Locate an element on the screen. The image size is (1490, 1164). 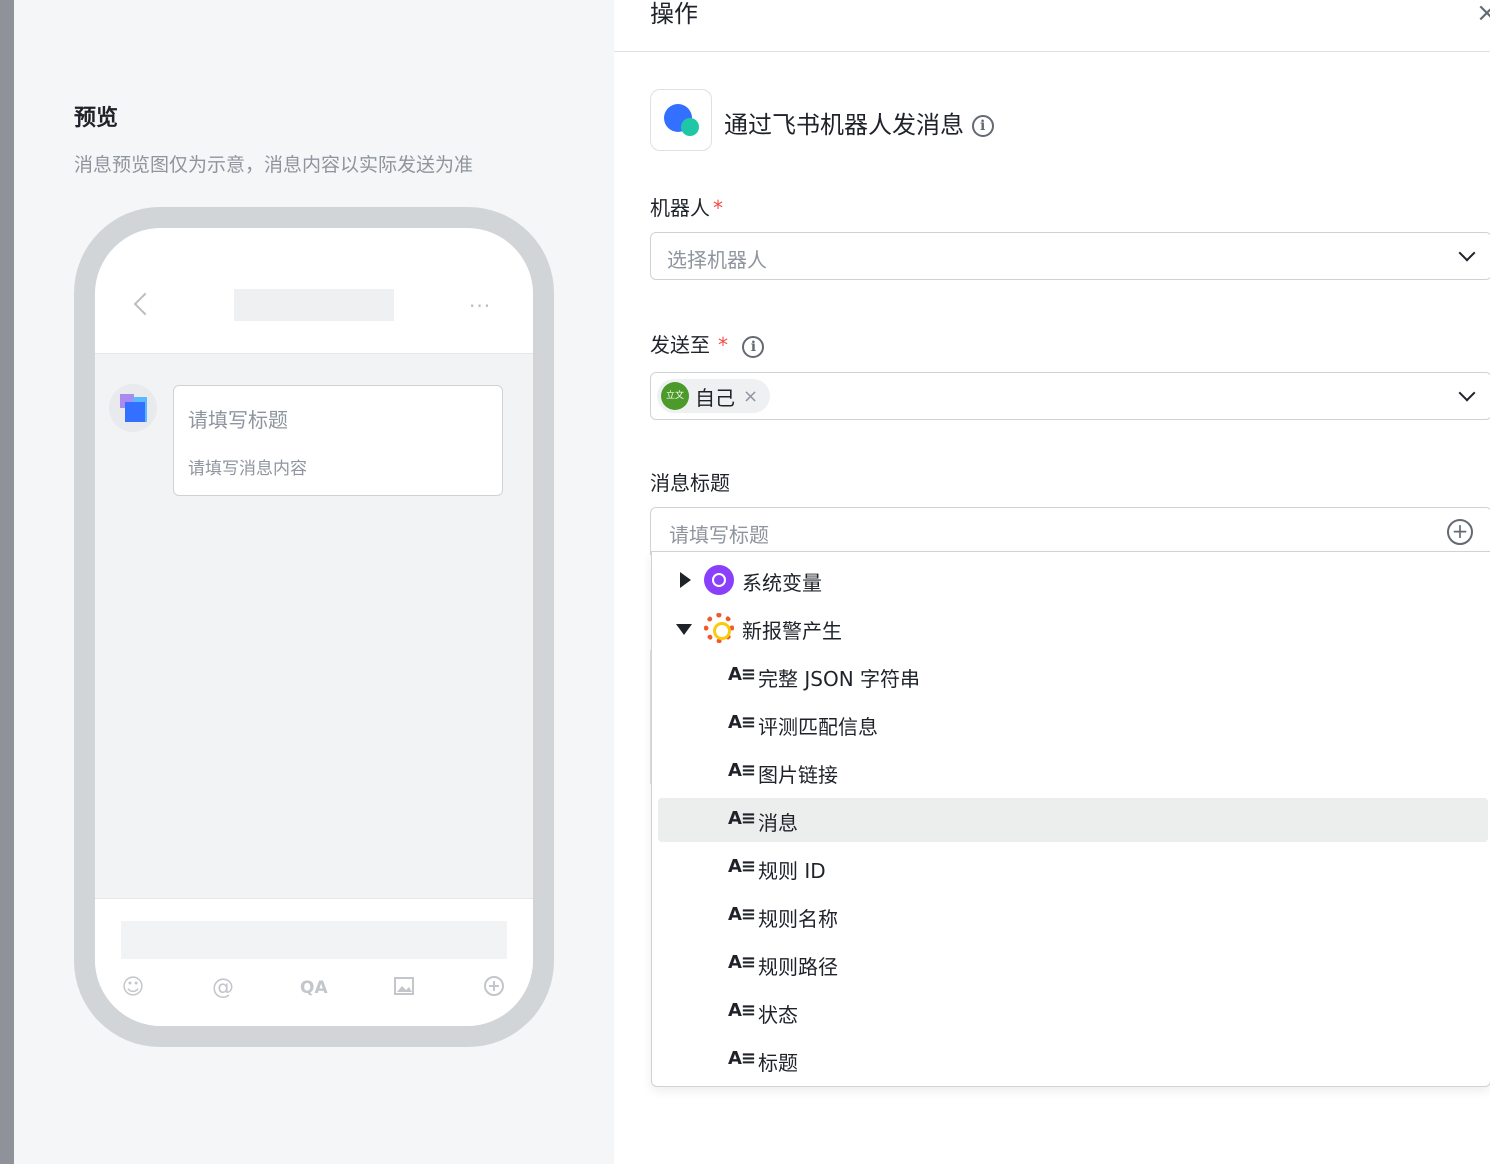
tree-item-label: 状态 is located at coordinates (778, 1015).